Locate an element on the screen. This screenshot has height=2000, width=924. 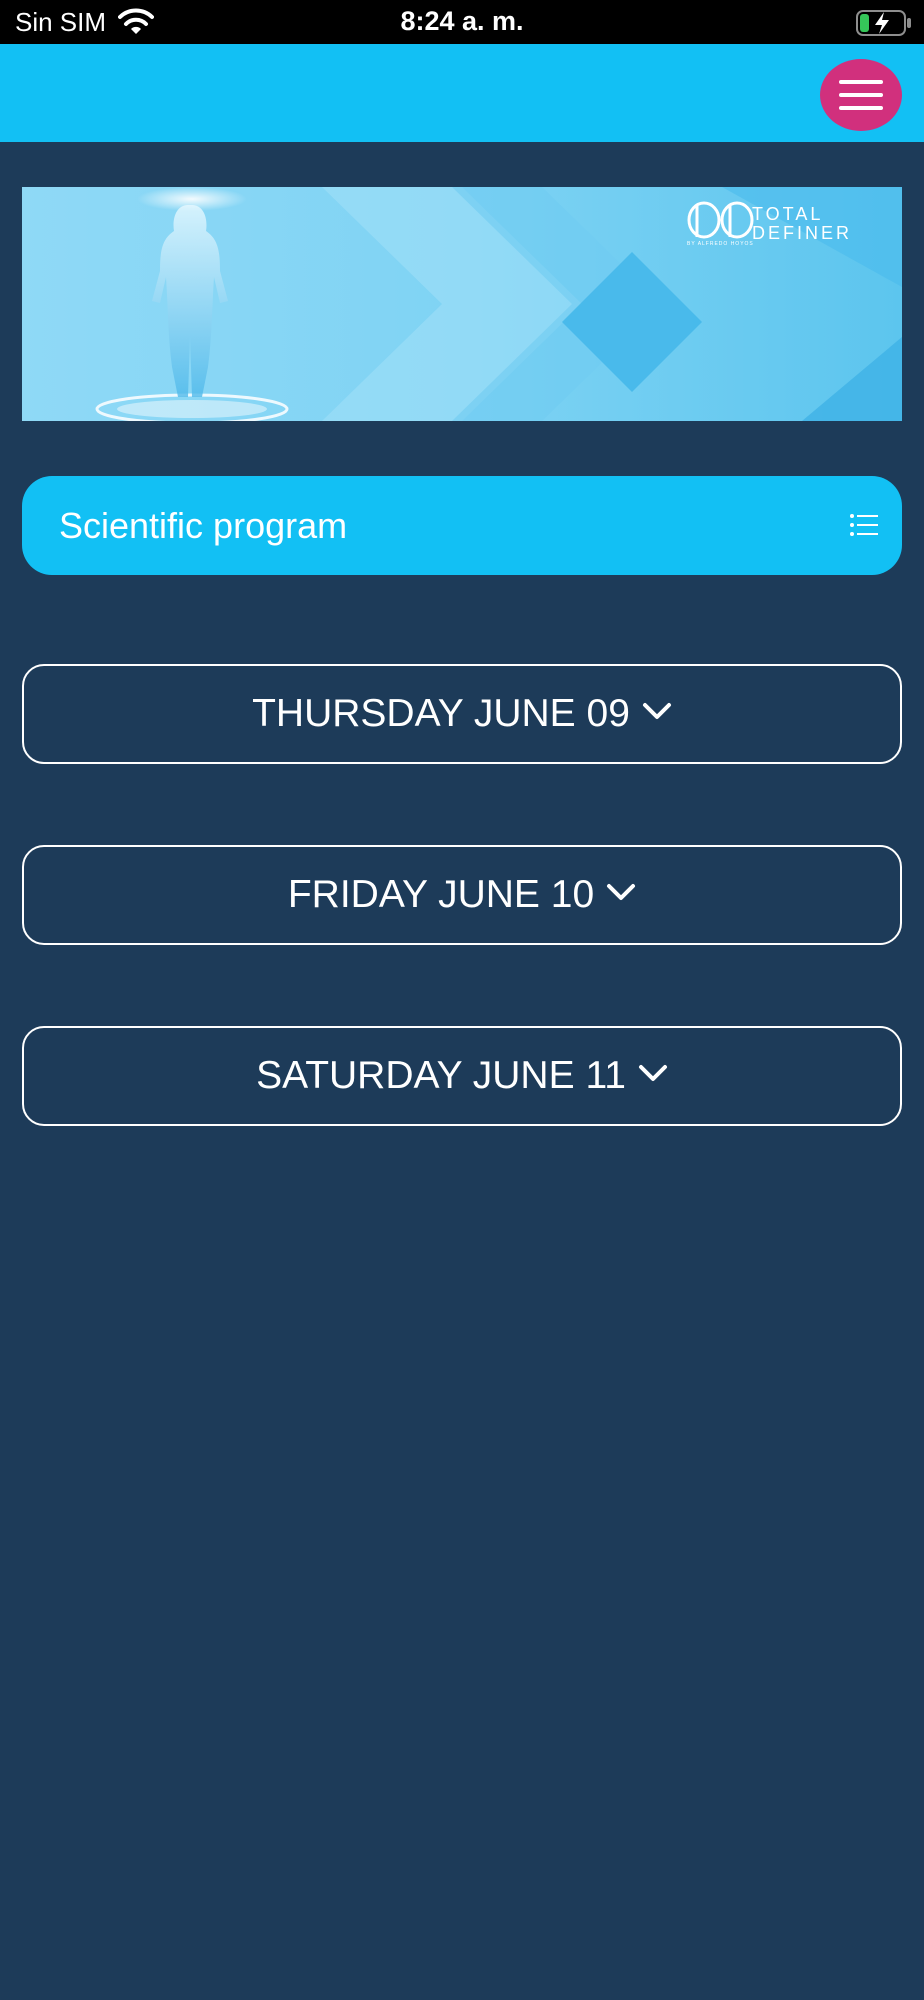
app-header is located at coordinates (462, 93).